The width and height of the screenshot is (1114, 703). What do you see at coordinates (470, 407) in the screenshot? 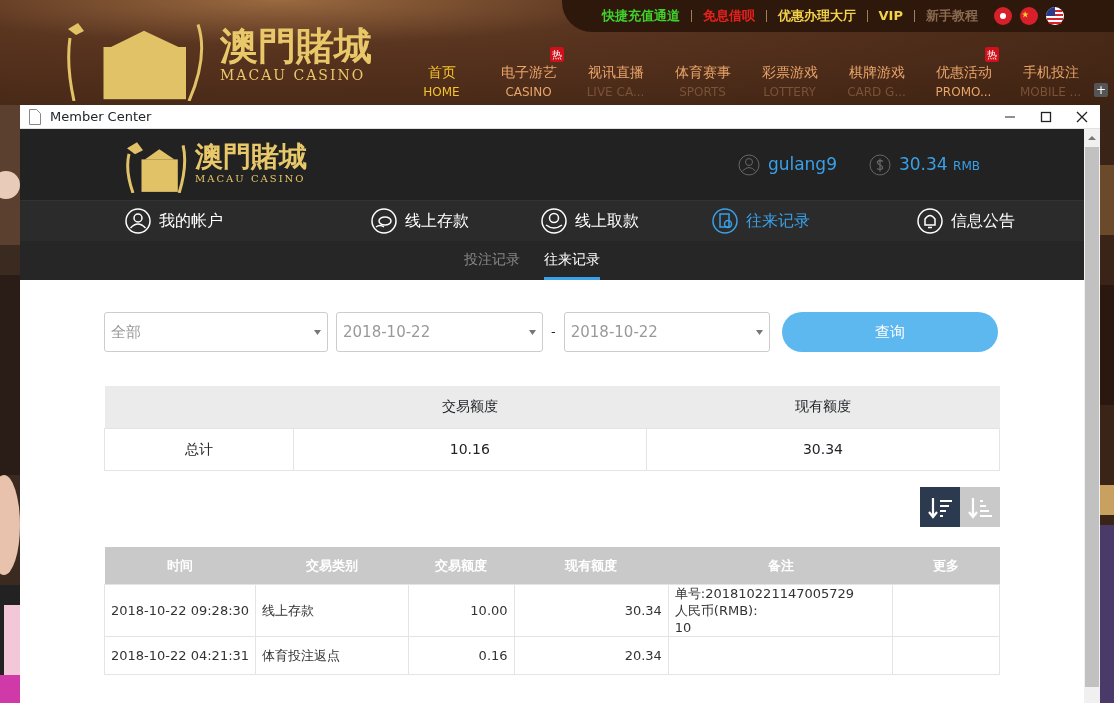
I see `column-header: 交易额度` at bounding box center [470, 407].